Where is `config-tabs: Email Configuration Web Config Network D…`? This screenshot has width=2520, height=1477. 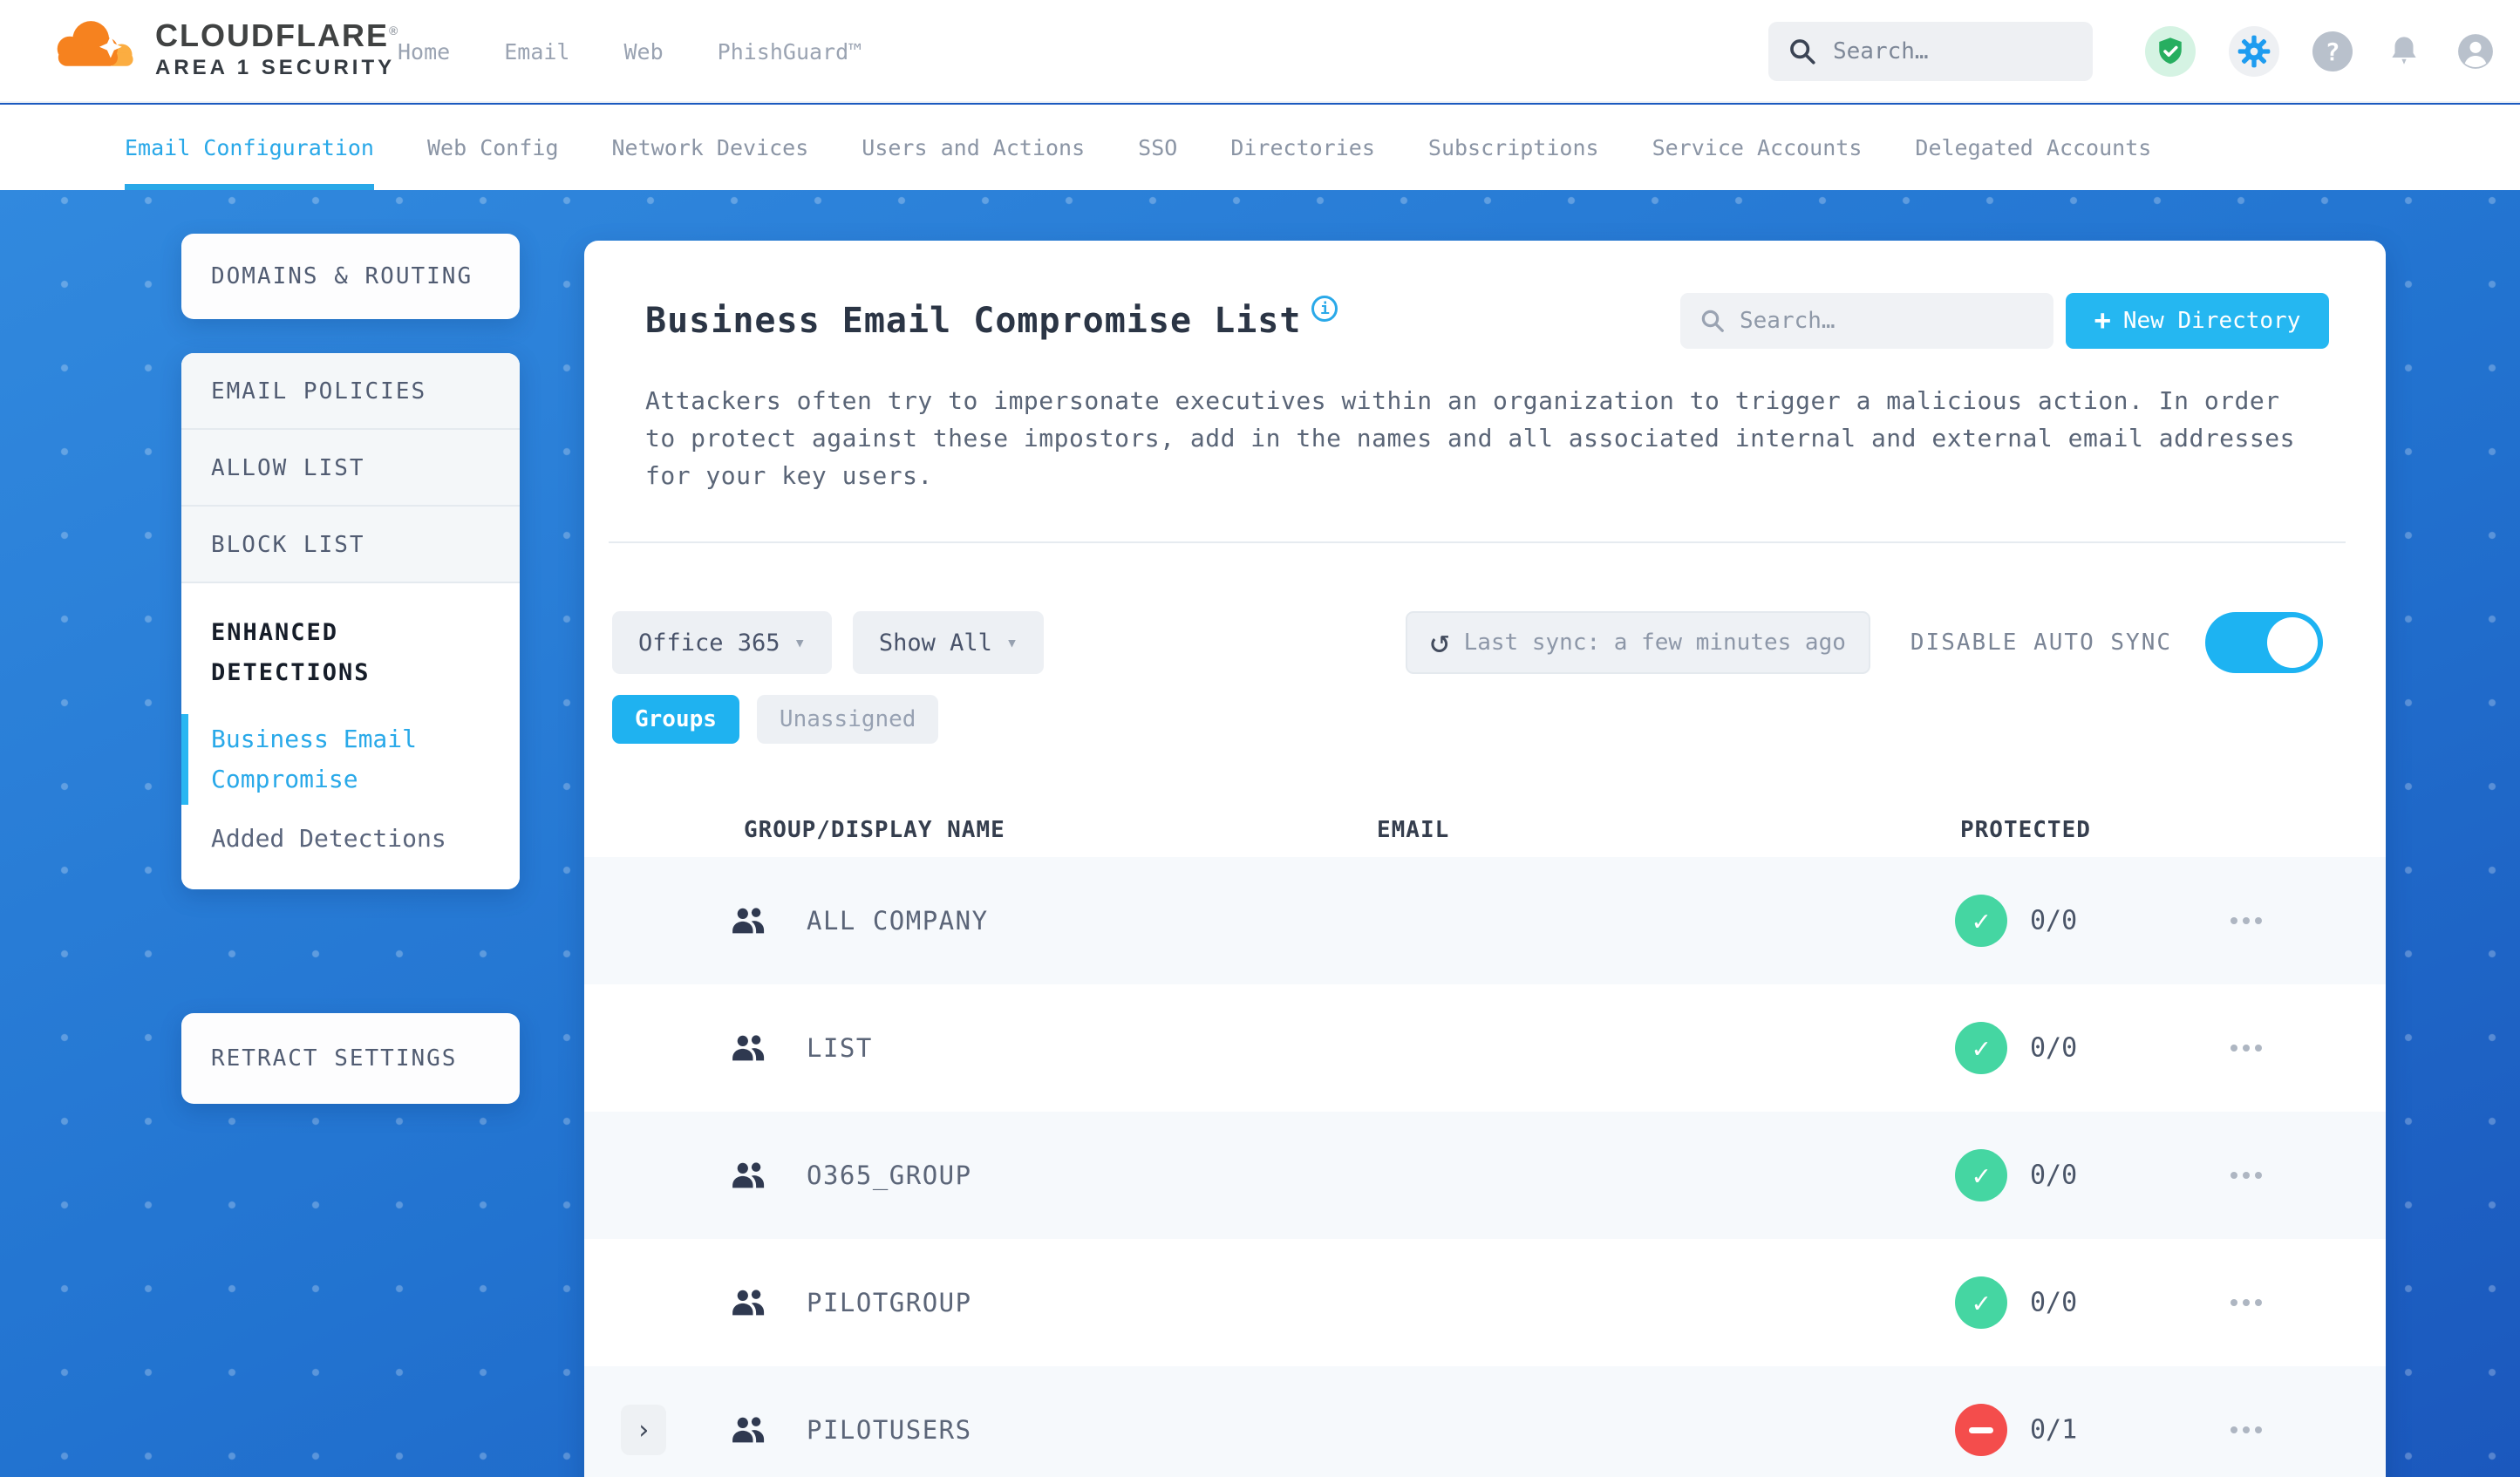 config-tabs: Email Configuration Web Config Network D… is located at coordinates (1260, 147).